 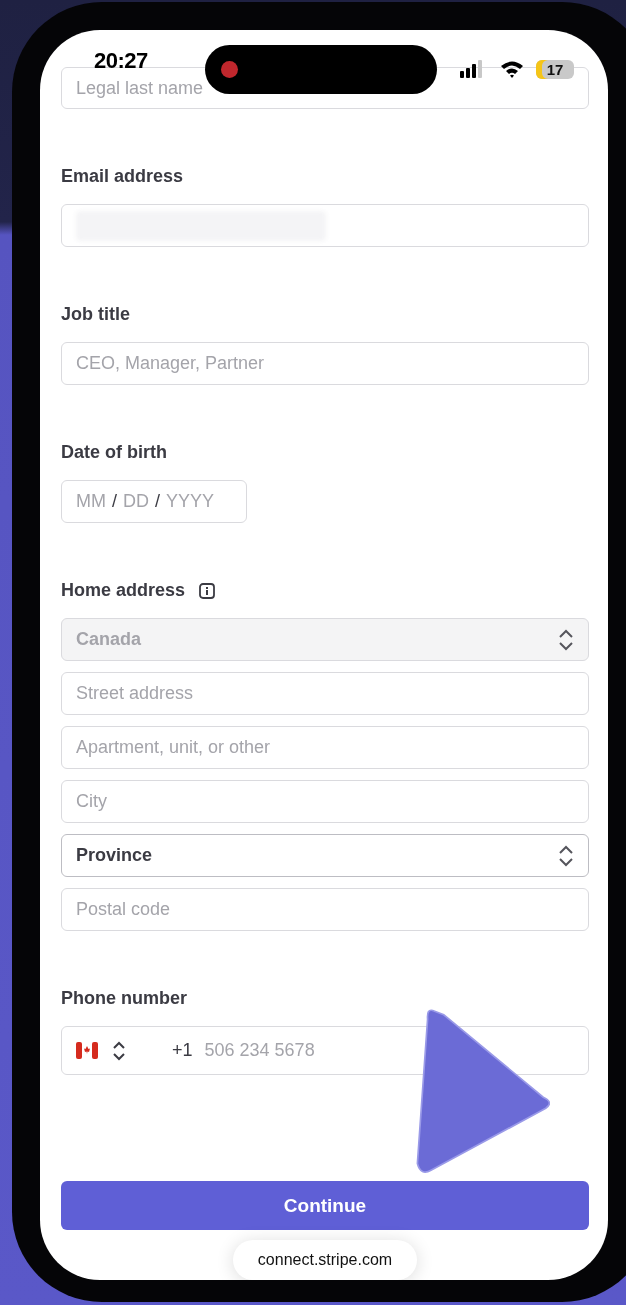 What do you see at coordinates (325, 910) in the screenshot?
I see `text-field: Postal code` at bounding box center [325, 910].